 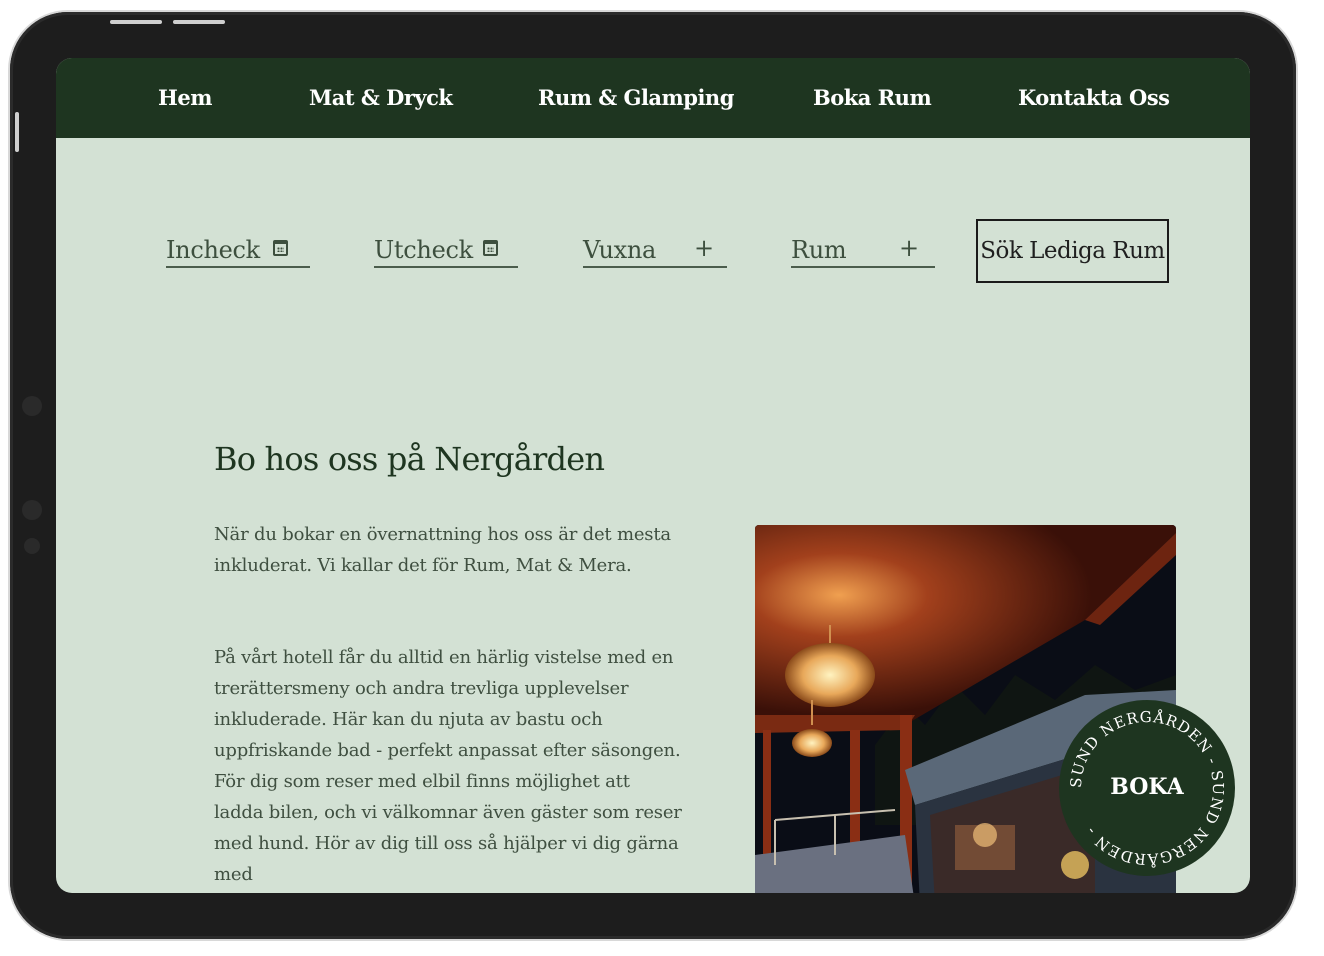 I want to click on search-rooms-button: Sök Lediga Rum, so click(x=1072, y=251).